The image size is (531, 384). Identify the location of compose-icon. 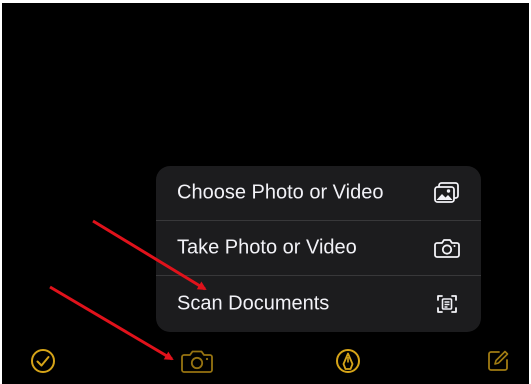
(498, 361).